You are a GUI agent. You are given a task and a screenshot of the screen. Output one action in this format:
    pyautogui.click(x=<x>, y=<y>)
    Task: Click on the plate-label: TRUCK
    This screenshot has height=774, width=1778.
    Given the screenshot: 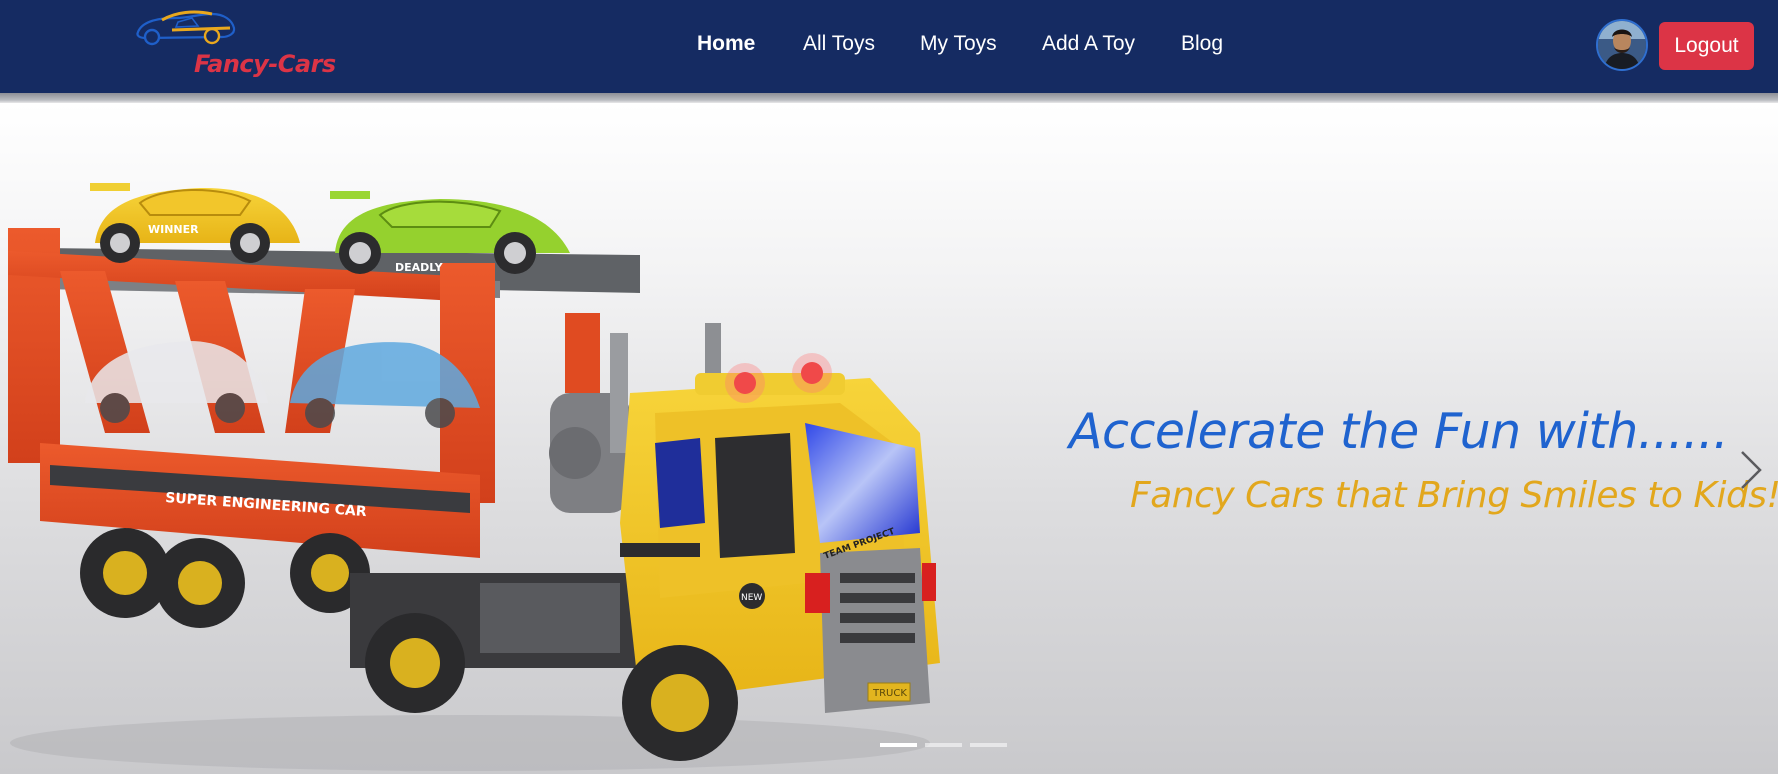 What is the action you would take?
    pyautogui.click(x=889, y=693)
    